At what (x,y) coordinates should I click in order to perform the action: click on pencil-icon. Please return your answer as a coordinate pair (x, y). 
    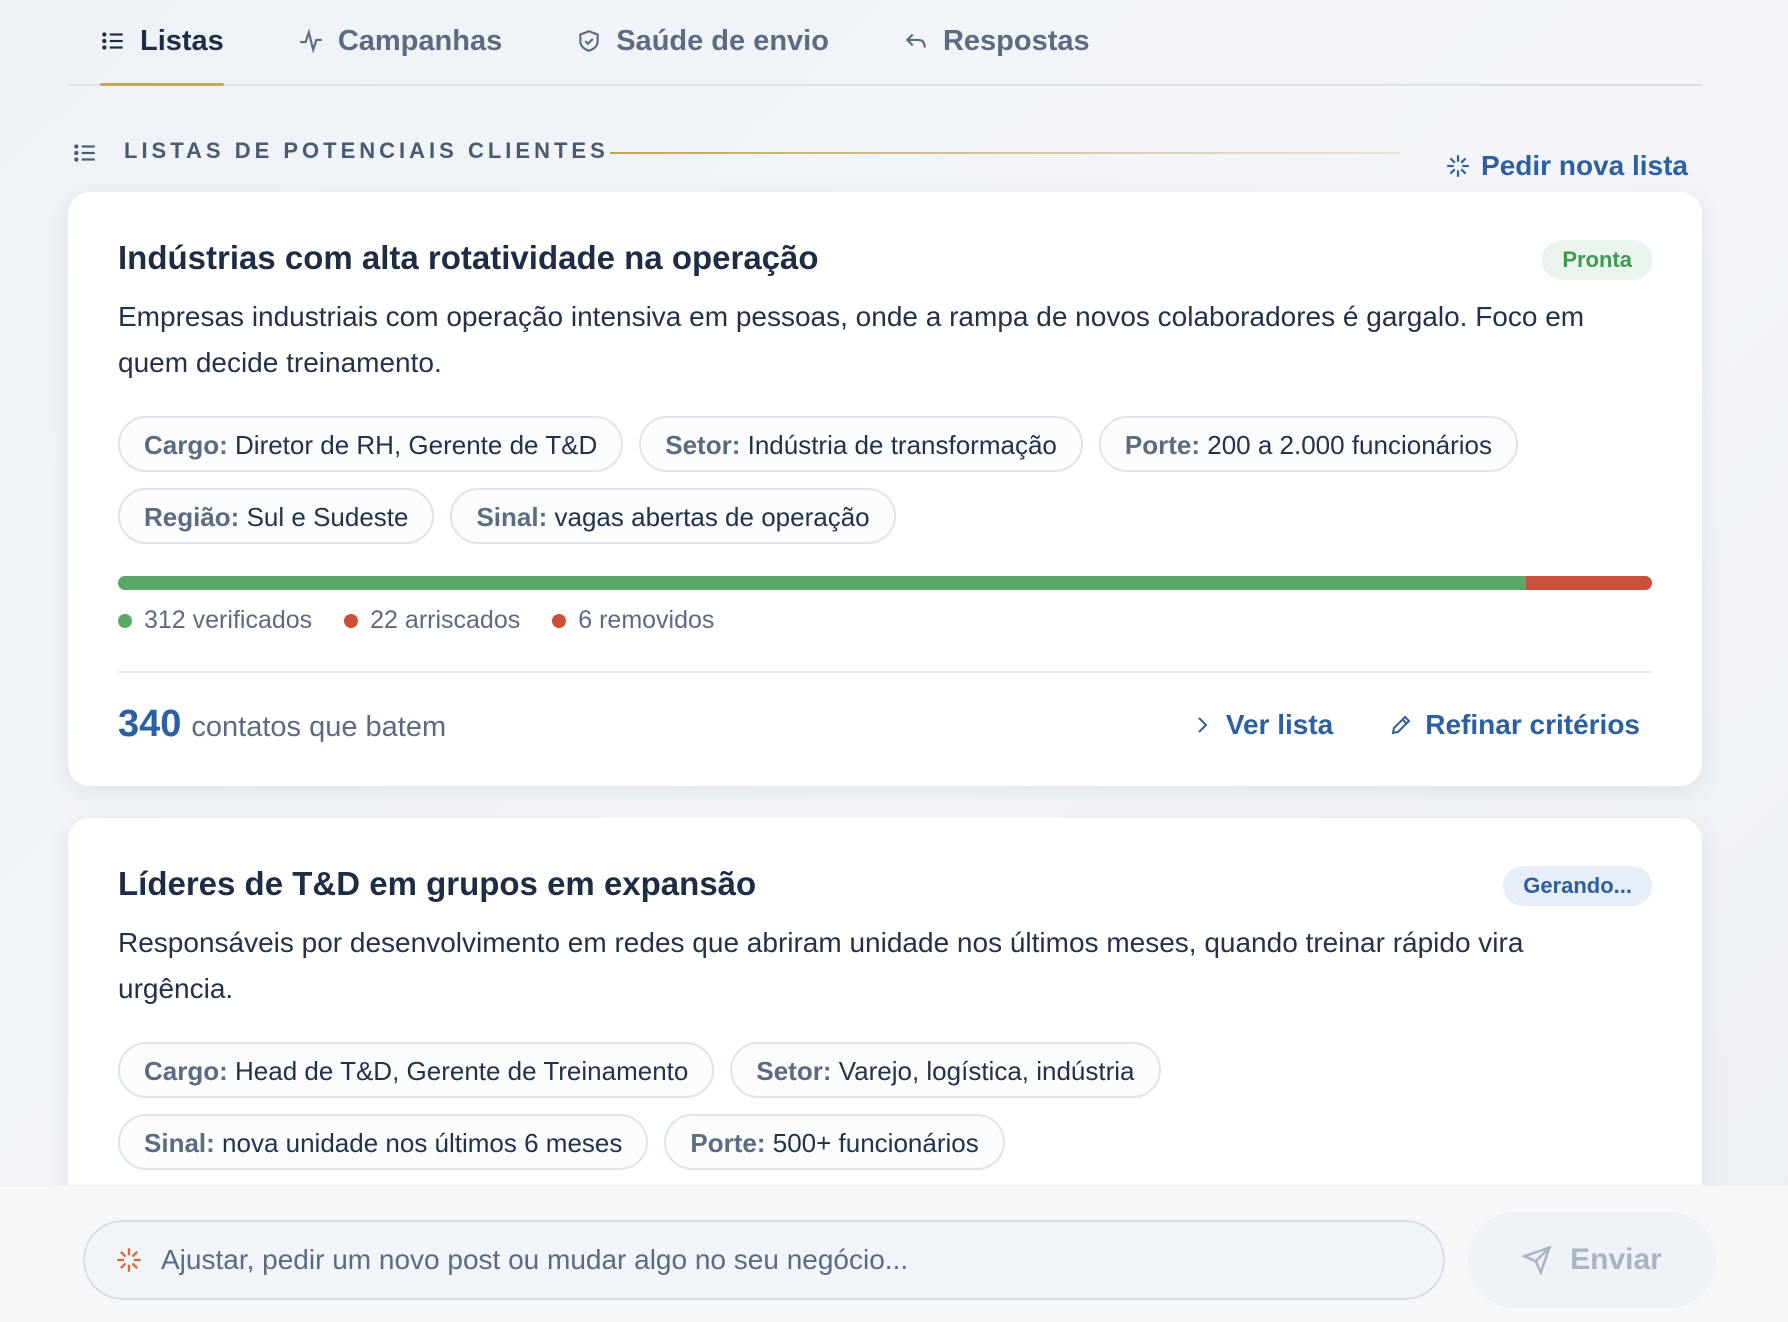
    Looking at the image, I should click on (1401, 724).